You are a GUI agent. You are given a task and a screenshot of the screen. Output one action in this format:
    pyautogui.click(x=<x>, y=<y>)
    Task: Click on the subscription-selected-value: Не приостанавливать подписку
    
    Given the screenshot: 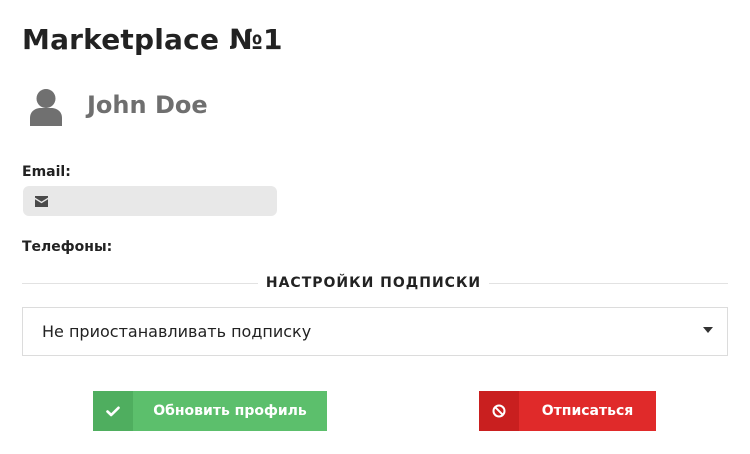 What is the action you would take?
    pyautogui.click(x=177, y=331)
    